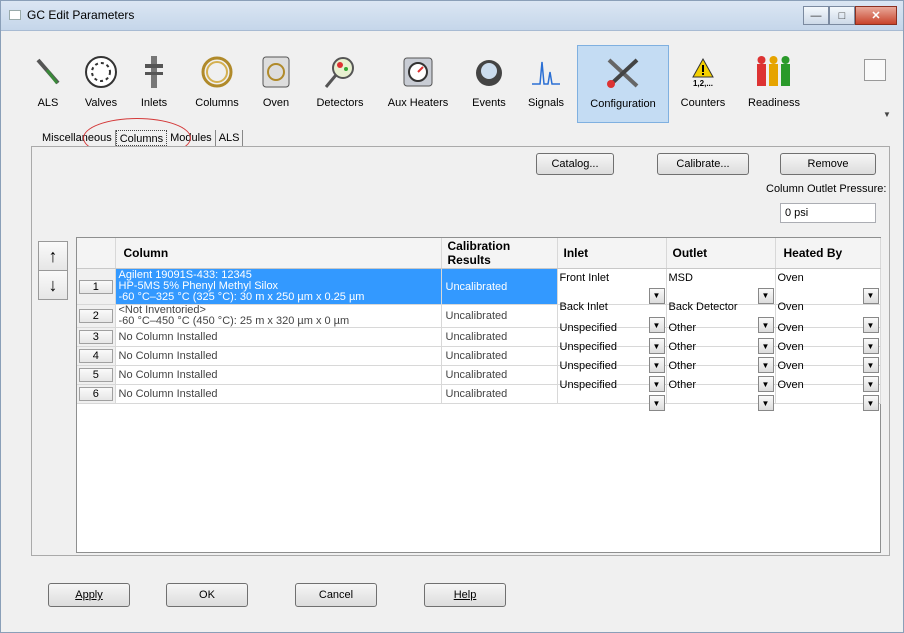 The image size is (904, 633). Describe the element at coordinates (96, 356) in the screenshot. I see `row-number-button: 4` at that location.